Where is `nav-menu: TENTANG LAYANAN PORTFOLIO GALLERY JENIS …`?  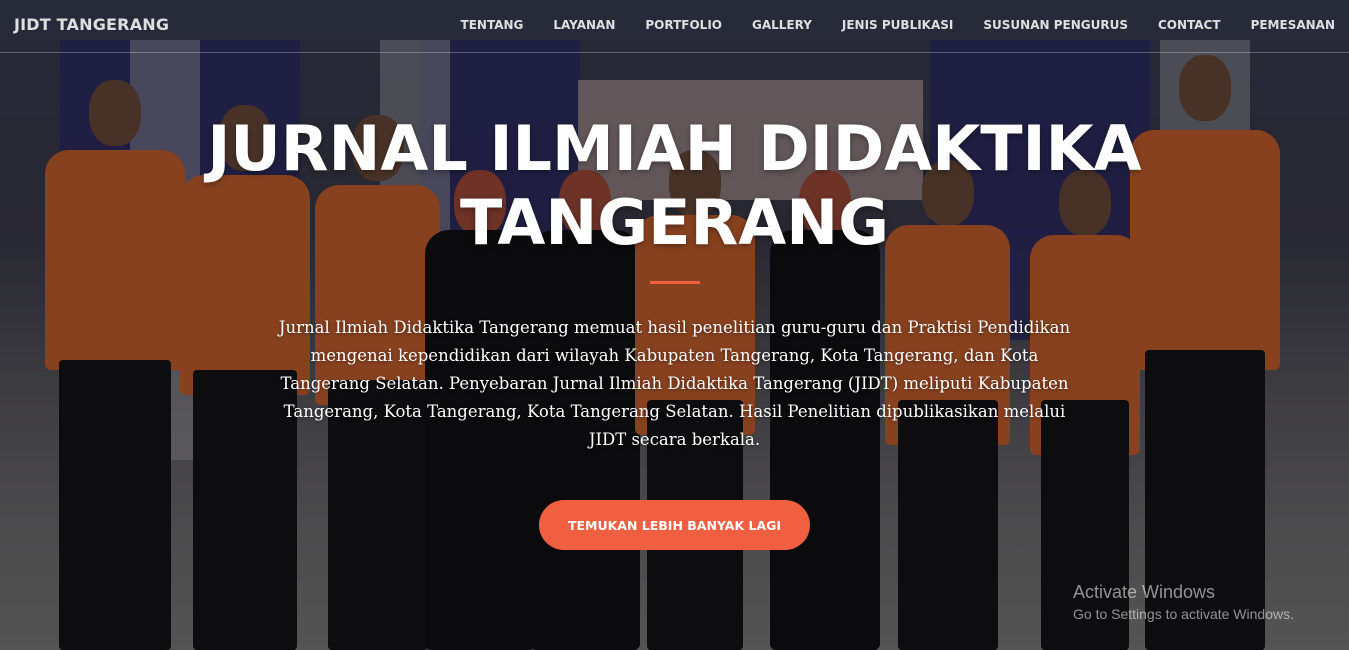
nav-menu: TENTANG LAYANAN PORTFOLIO GALLERY JENIS … is located at coordinates (883, 25).